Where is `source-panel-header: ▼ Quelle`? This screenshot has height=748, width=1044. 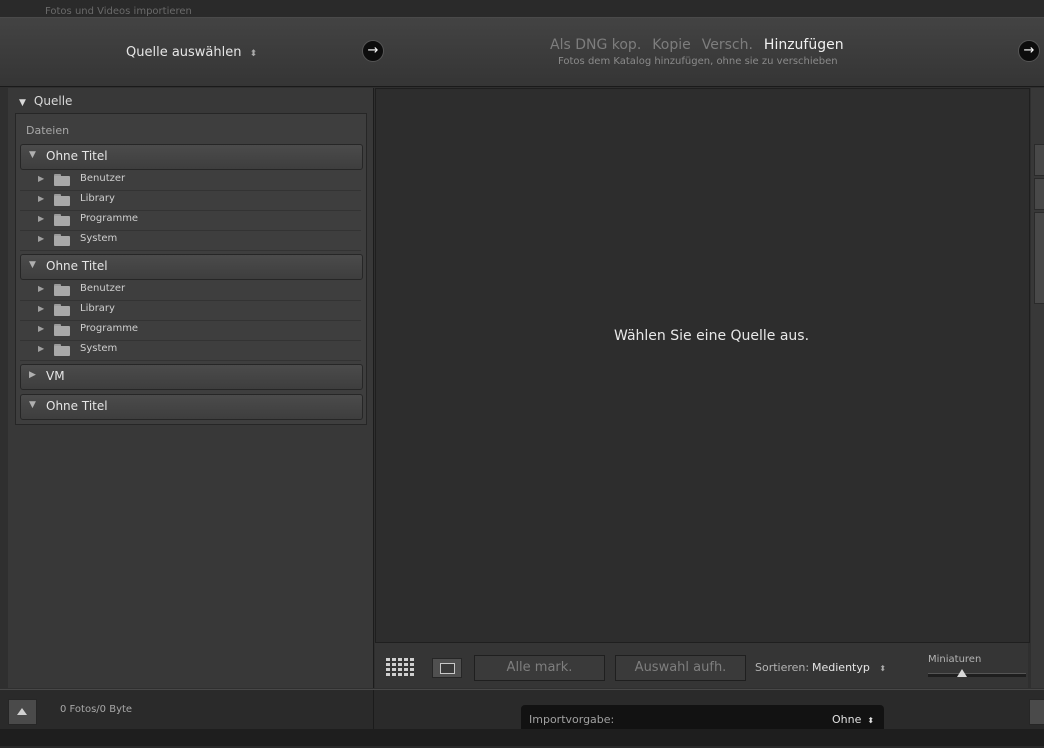 source-panel-header: ▼ Quelle is located at coordinates (45, 101).